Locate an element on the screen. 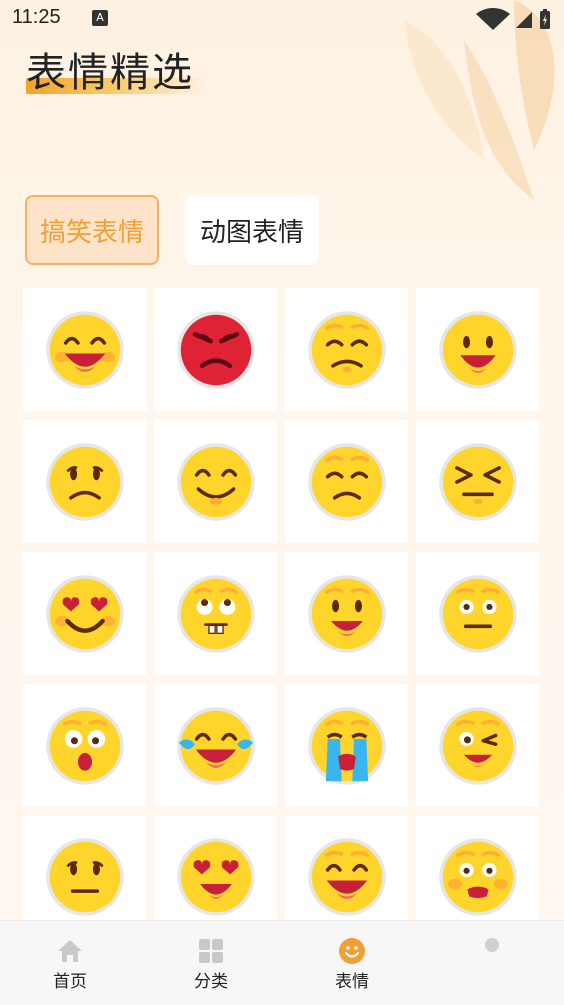  status-bar: 11:25 A is located at coordinates (282, 19).